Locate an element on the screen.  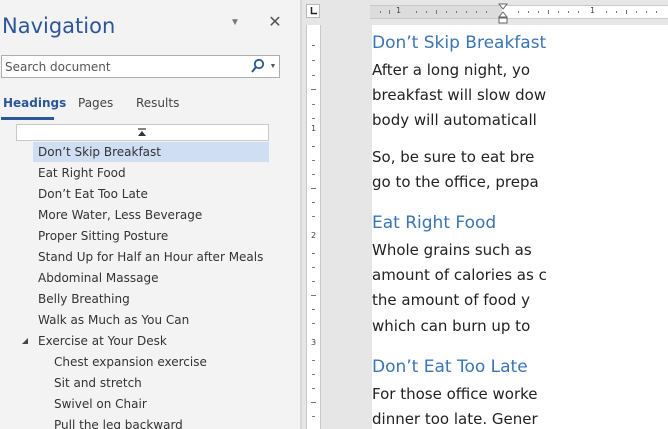
ruler-number: 2 is located at coordinates (314, 235).